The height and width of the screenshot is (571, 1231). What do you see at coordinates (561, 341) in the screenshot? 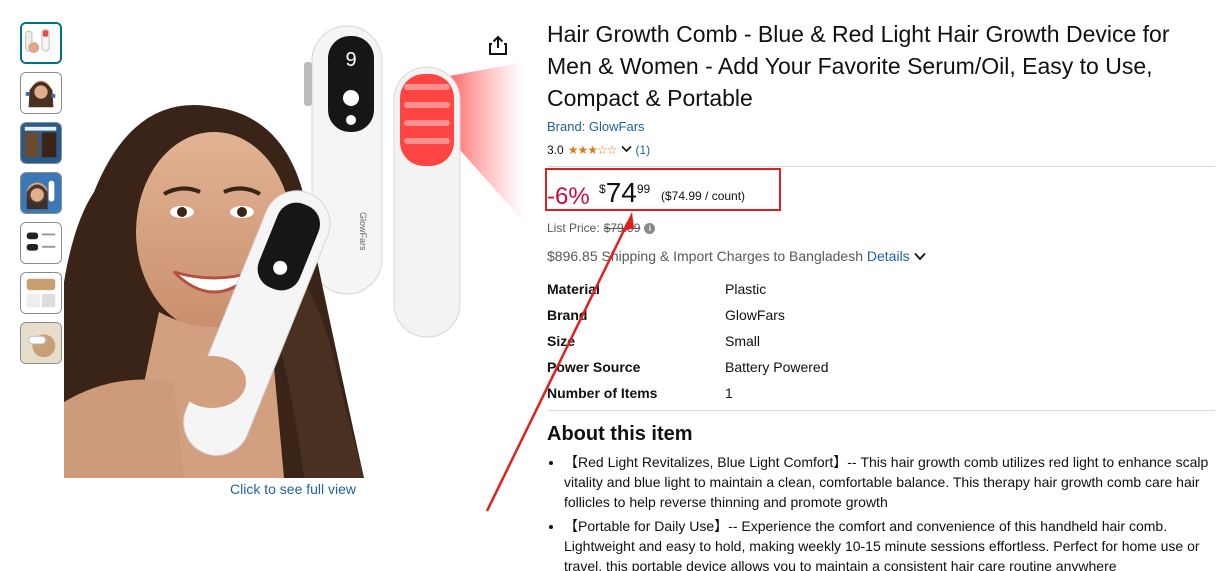
I see `spec-key: Size` at bounding box center [561, 341].